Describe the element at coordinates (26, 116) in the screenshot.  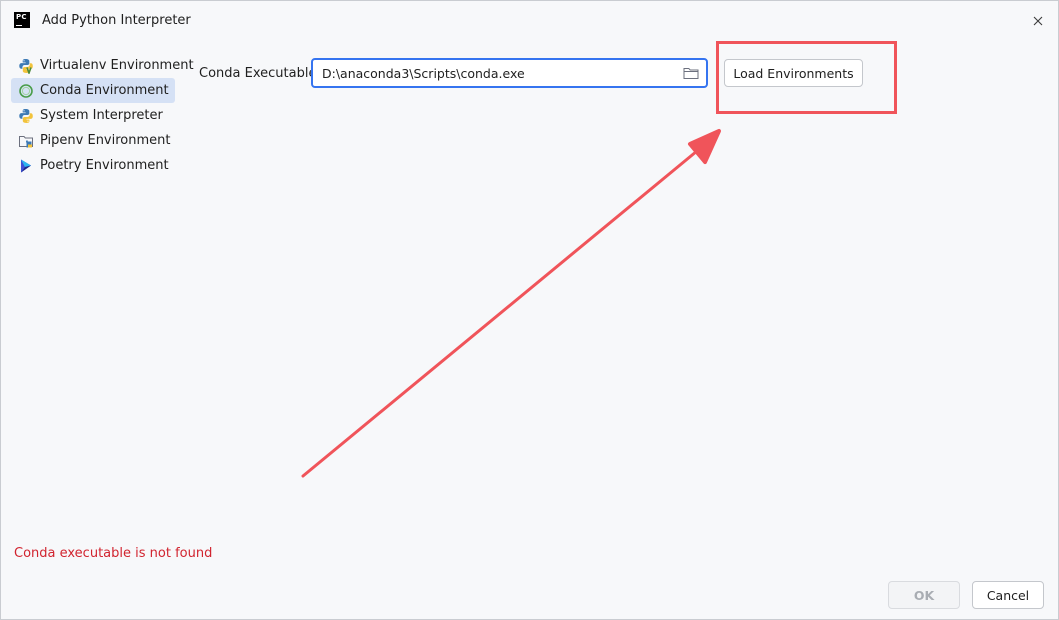
I see `python-icon` at that location.